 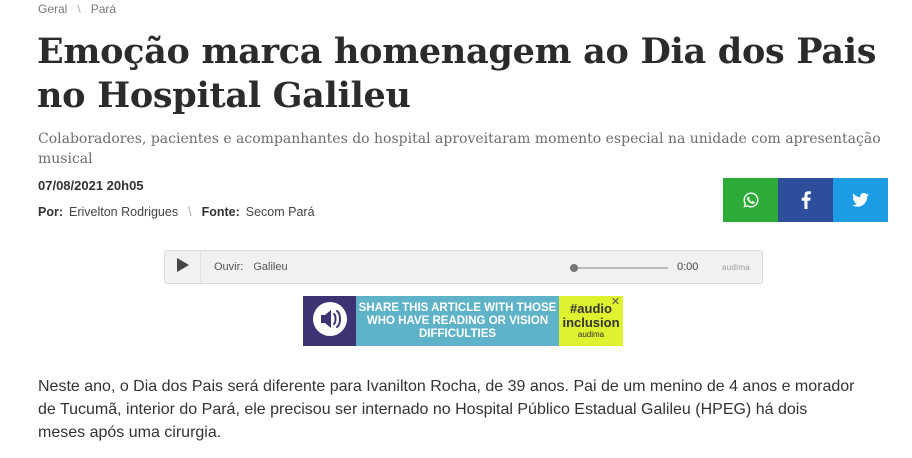 I want to click on source-name: Secom Pará, so click(x=280, y=212).